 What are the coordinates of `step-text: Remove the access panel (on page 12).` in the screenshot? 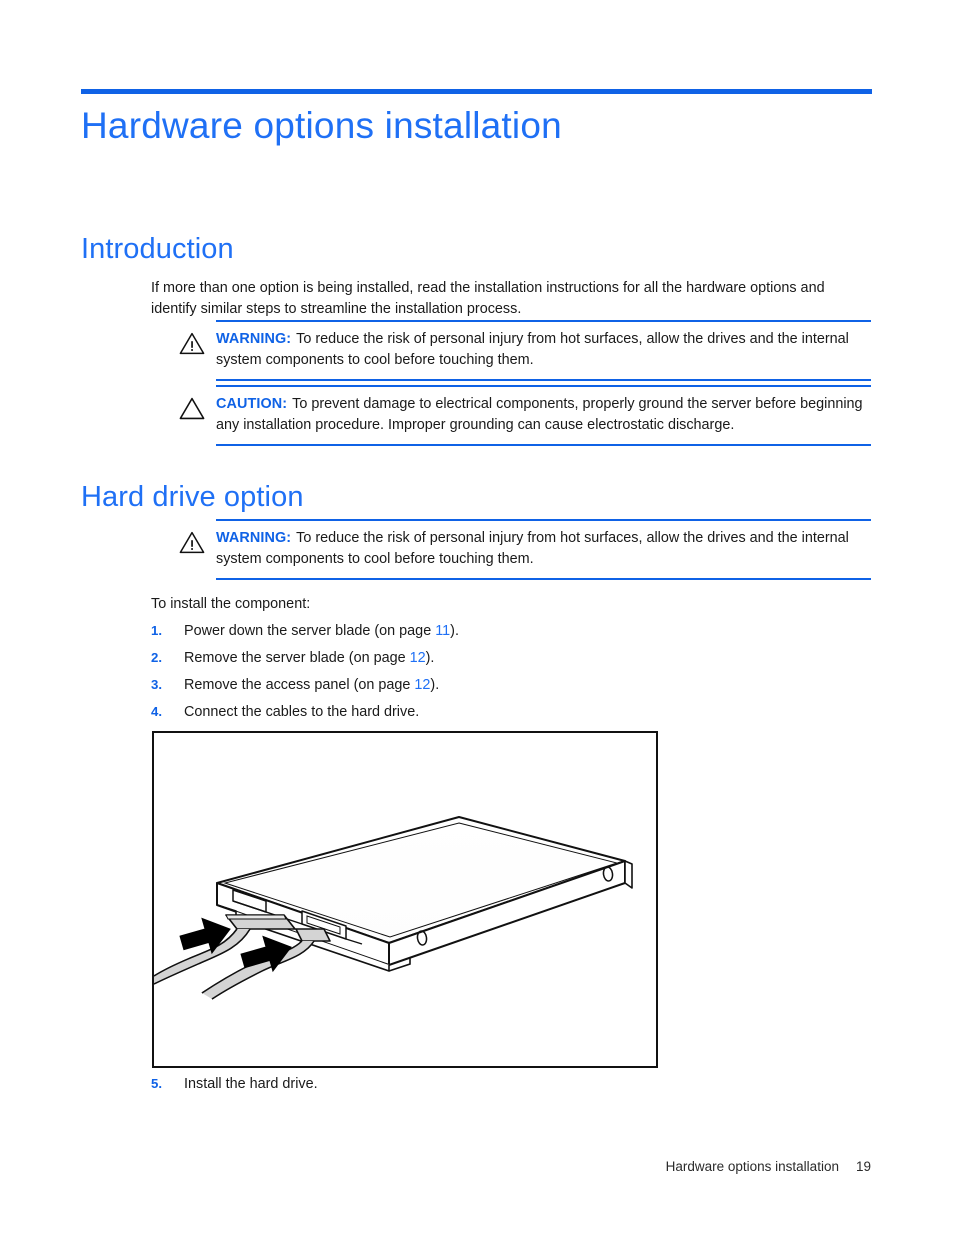 It's located at (312, 685).